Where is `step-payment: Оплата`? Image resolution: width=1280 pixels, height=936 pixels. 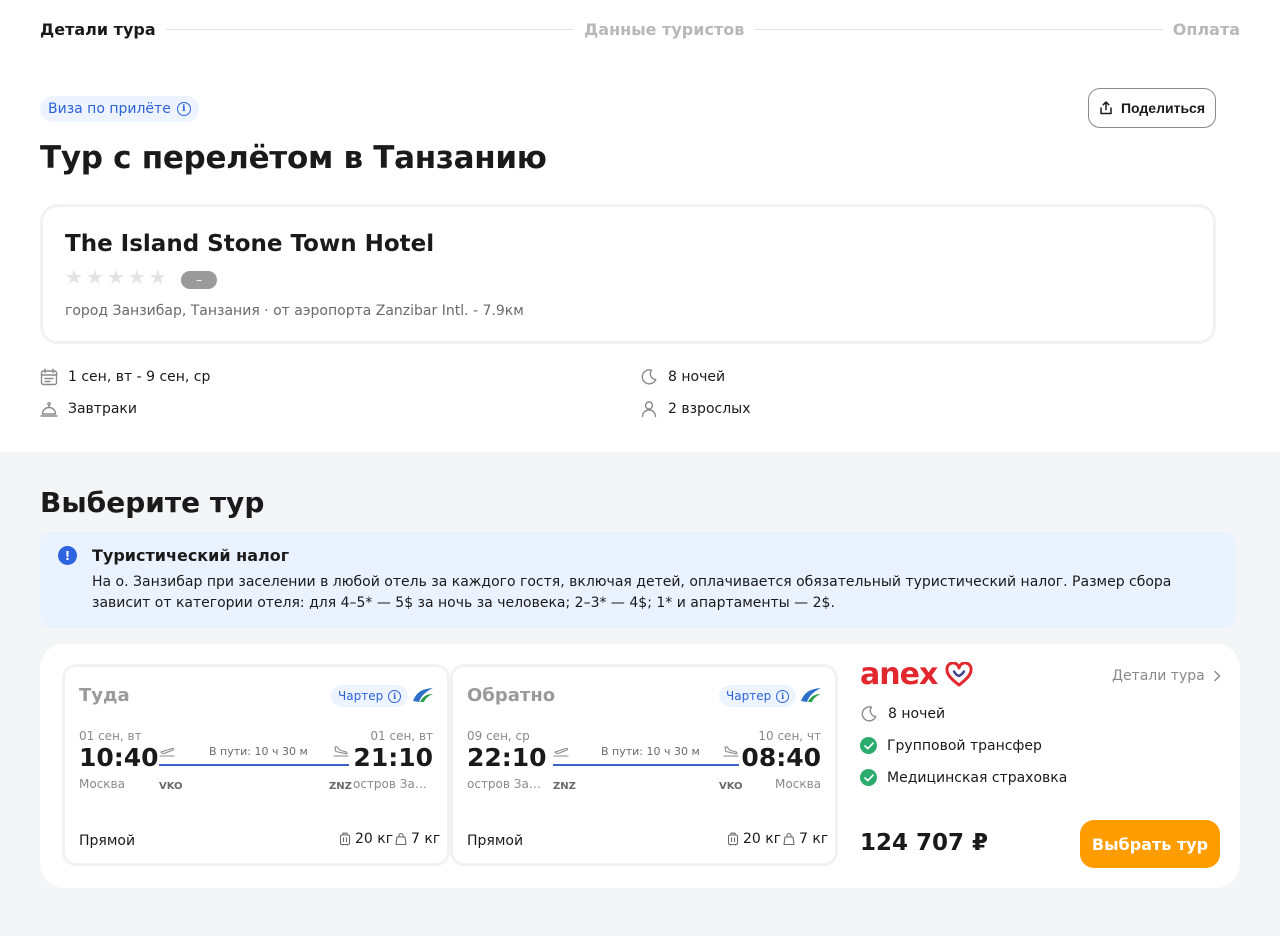 step-payment: Оплата is located at coordinates (1206, 29).